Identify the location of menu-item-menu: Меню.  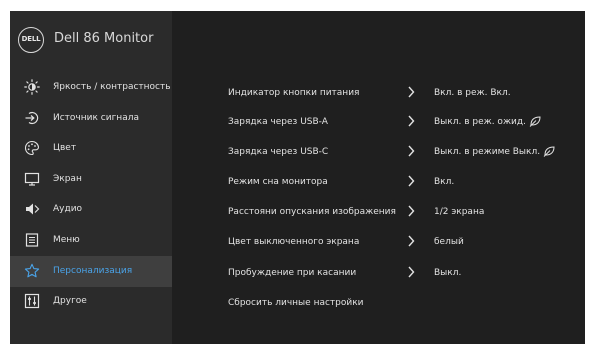
(91, 240).